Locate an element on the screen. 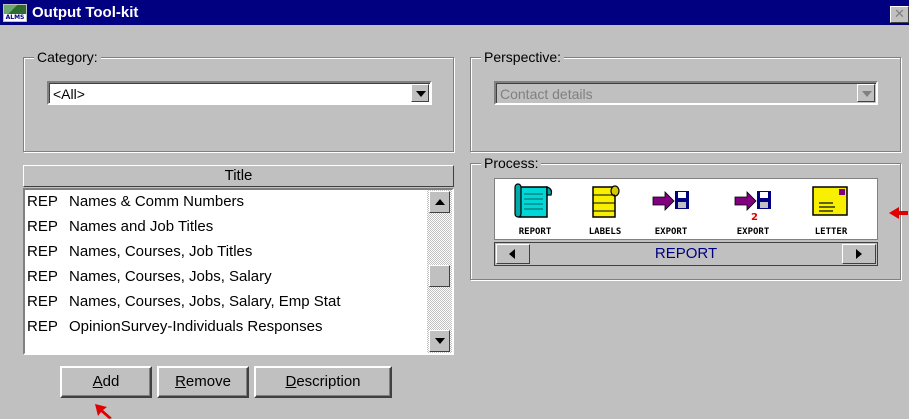  close-button: ✕ is located at coordinates (899, 14).